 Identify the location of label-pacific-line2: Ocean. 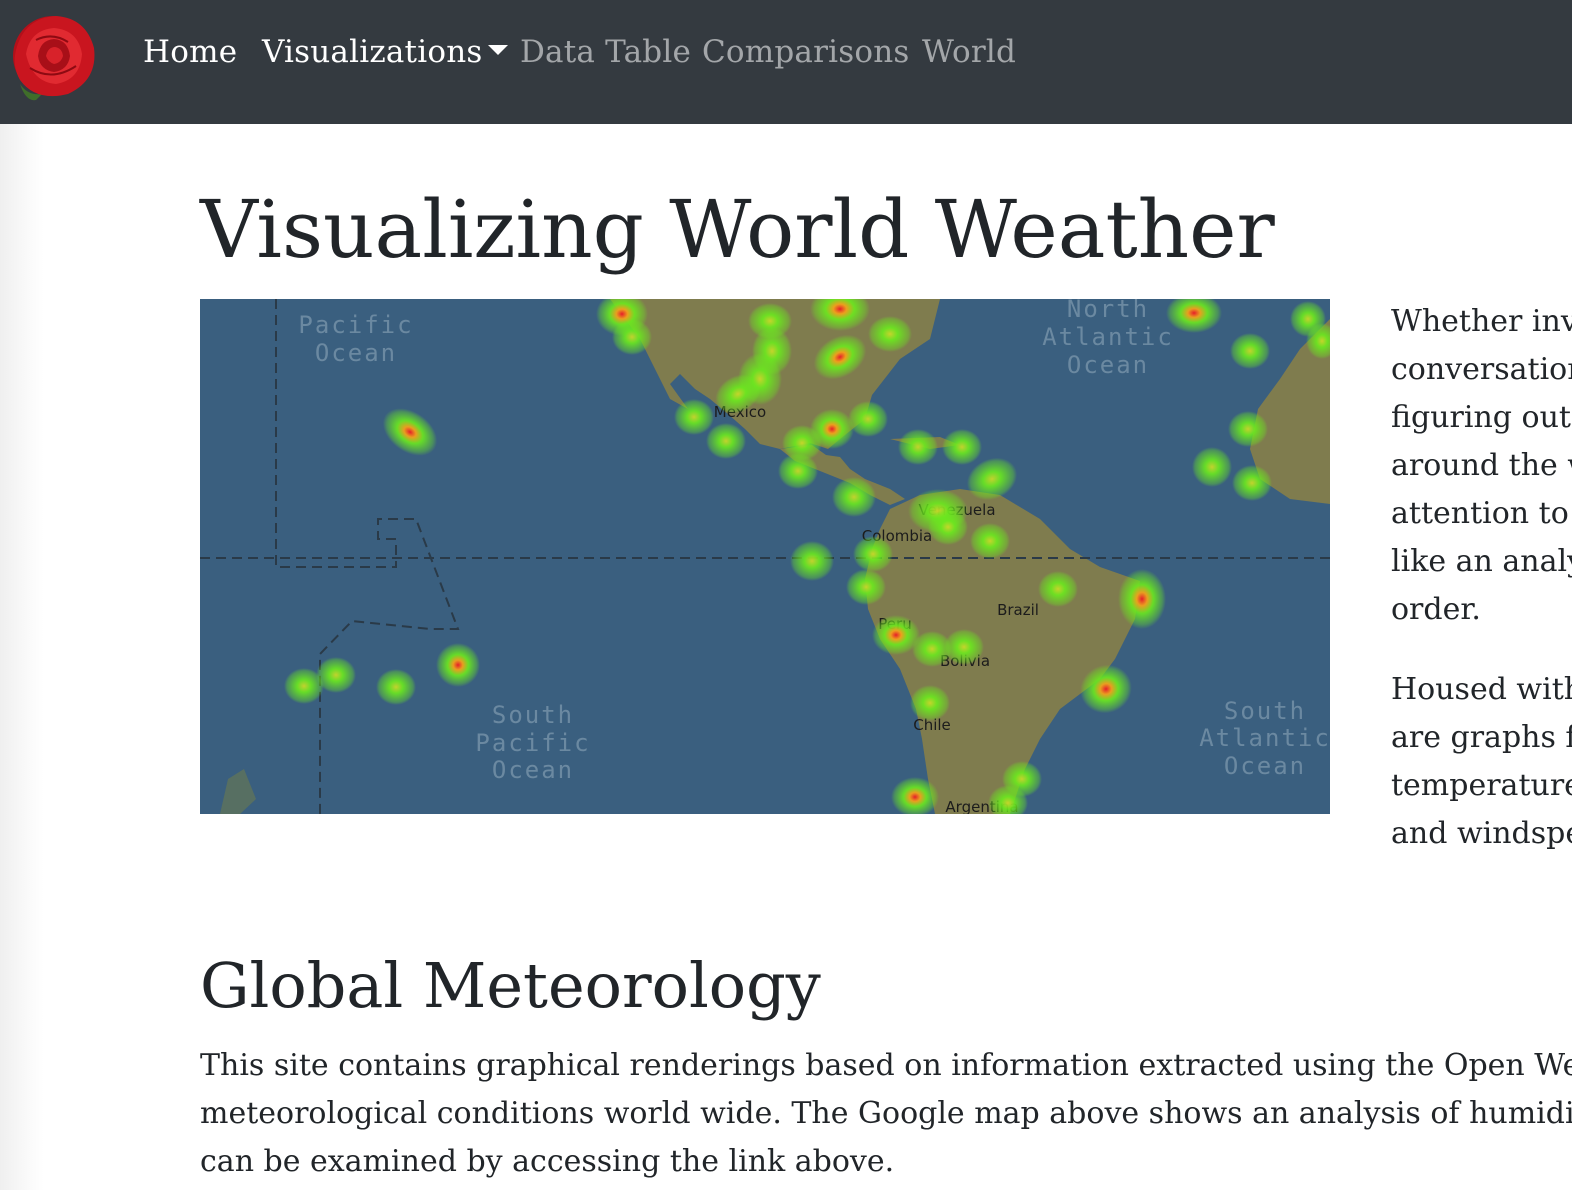
(356, 353).